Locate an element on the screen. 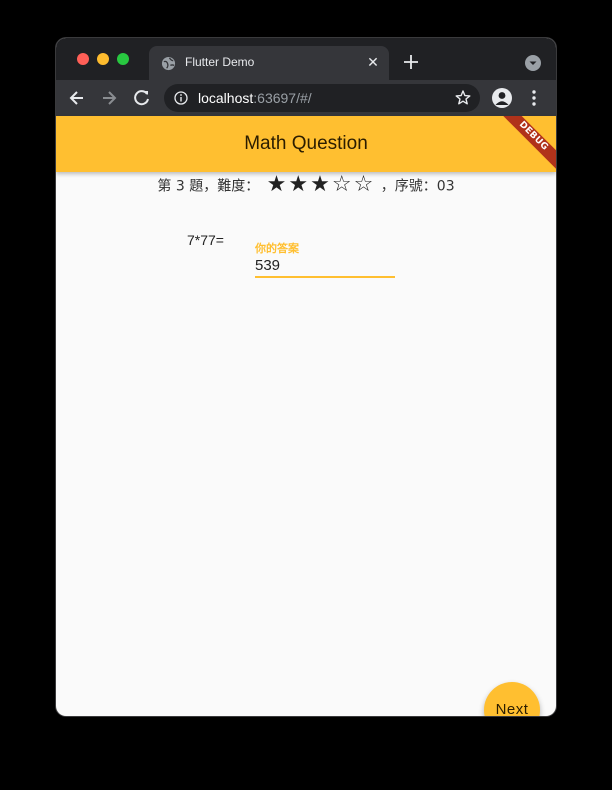  forward-arrow-icon is located at coordinates (109, 98).